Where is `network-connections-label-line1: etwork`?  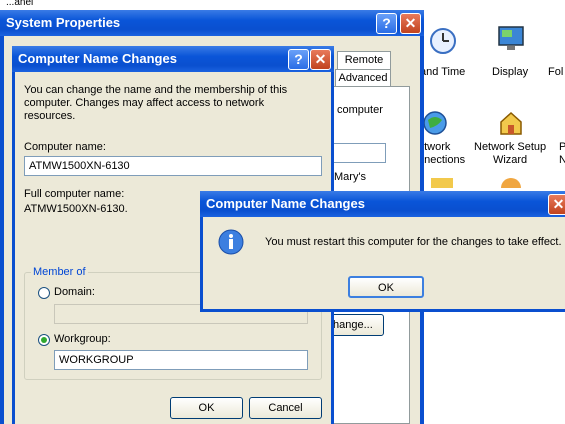 network-connections-label-line1: etwork is located at coordinates (434, 147).